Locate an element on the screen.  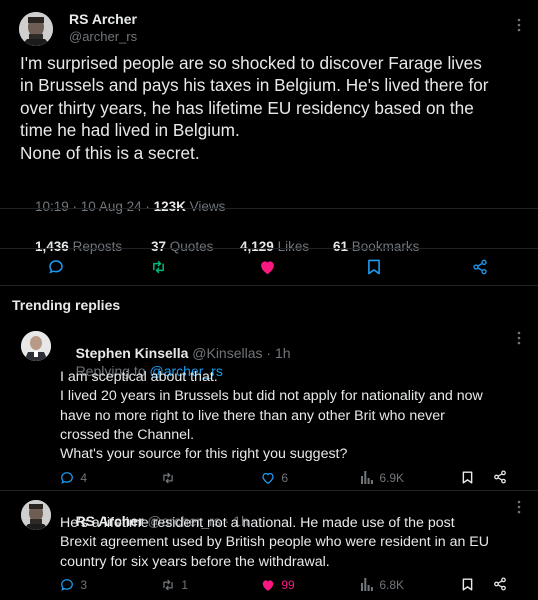
reply-action-views: 6.9K is located at coordinates (382, 477).